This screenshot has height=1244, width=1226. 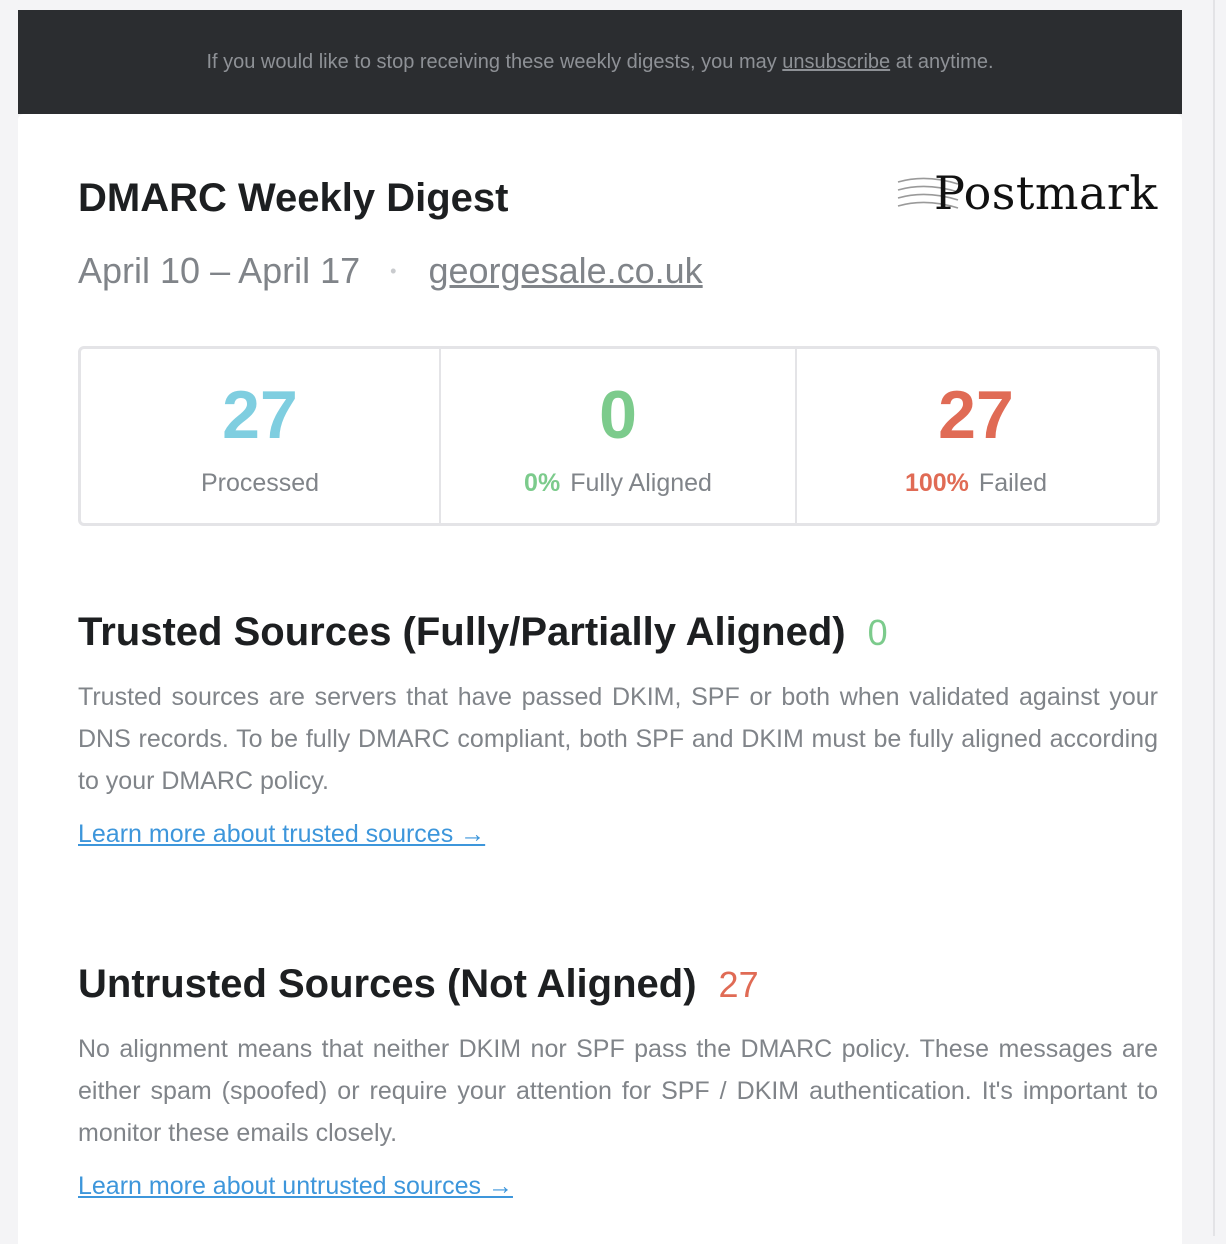 I want to click on banner-text-after: at anytime., so click(x=942, y=61).